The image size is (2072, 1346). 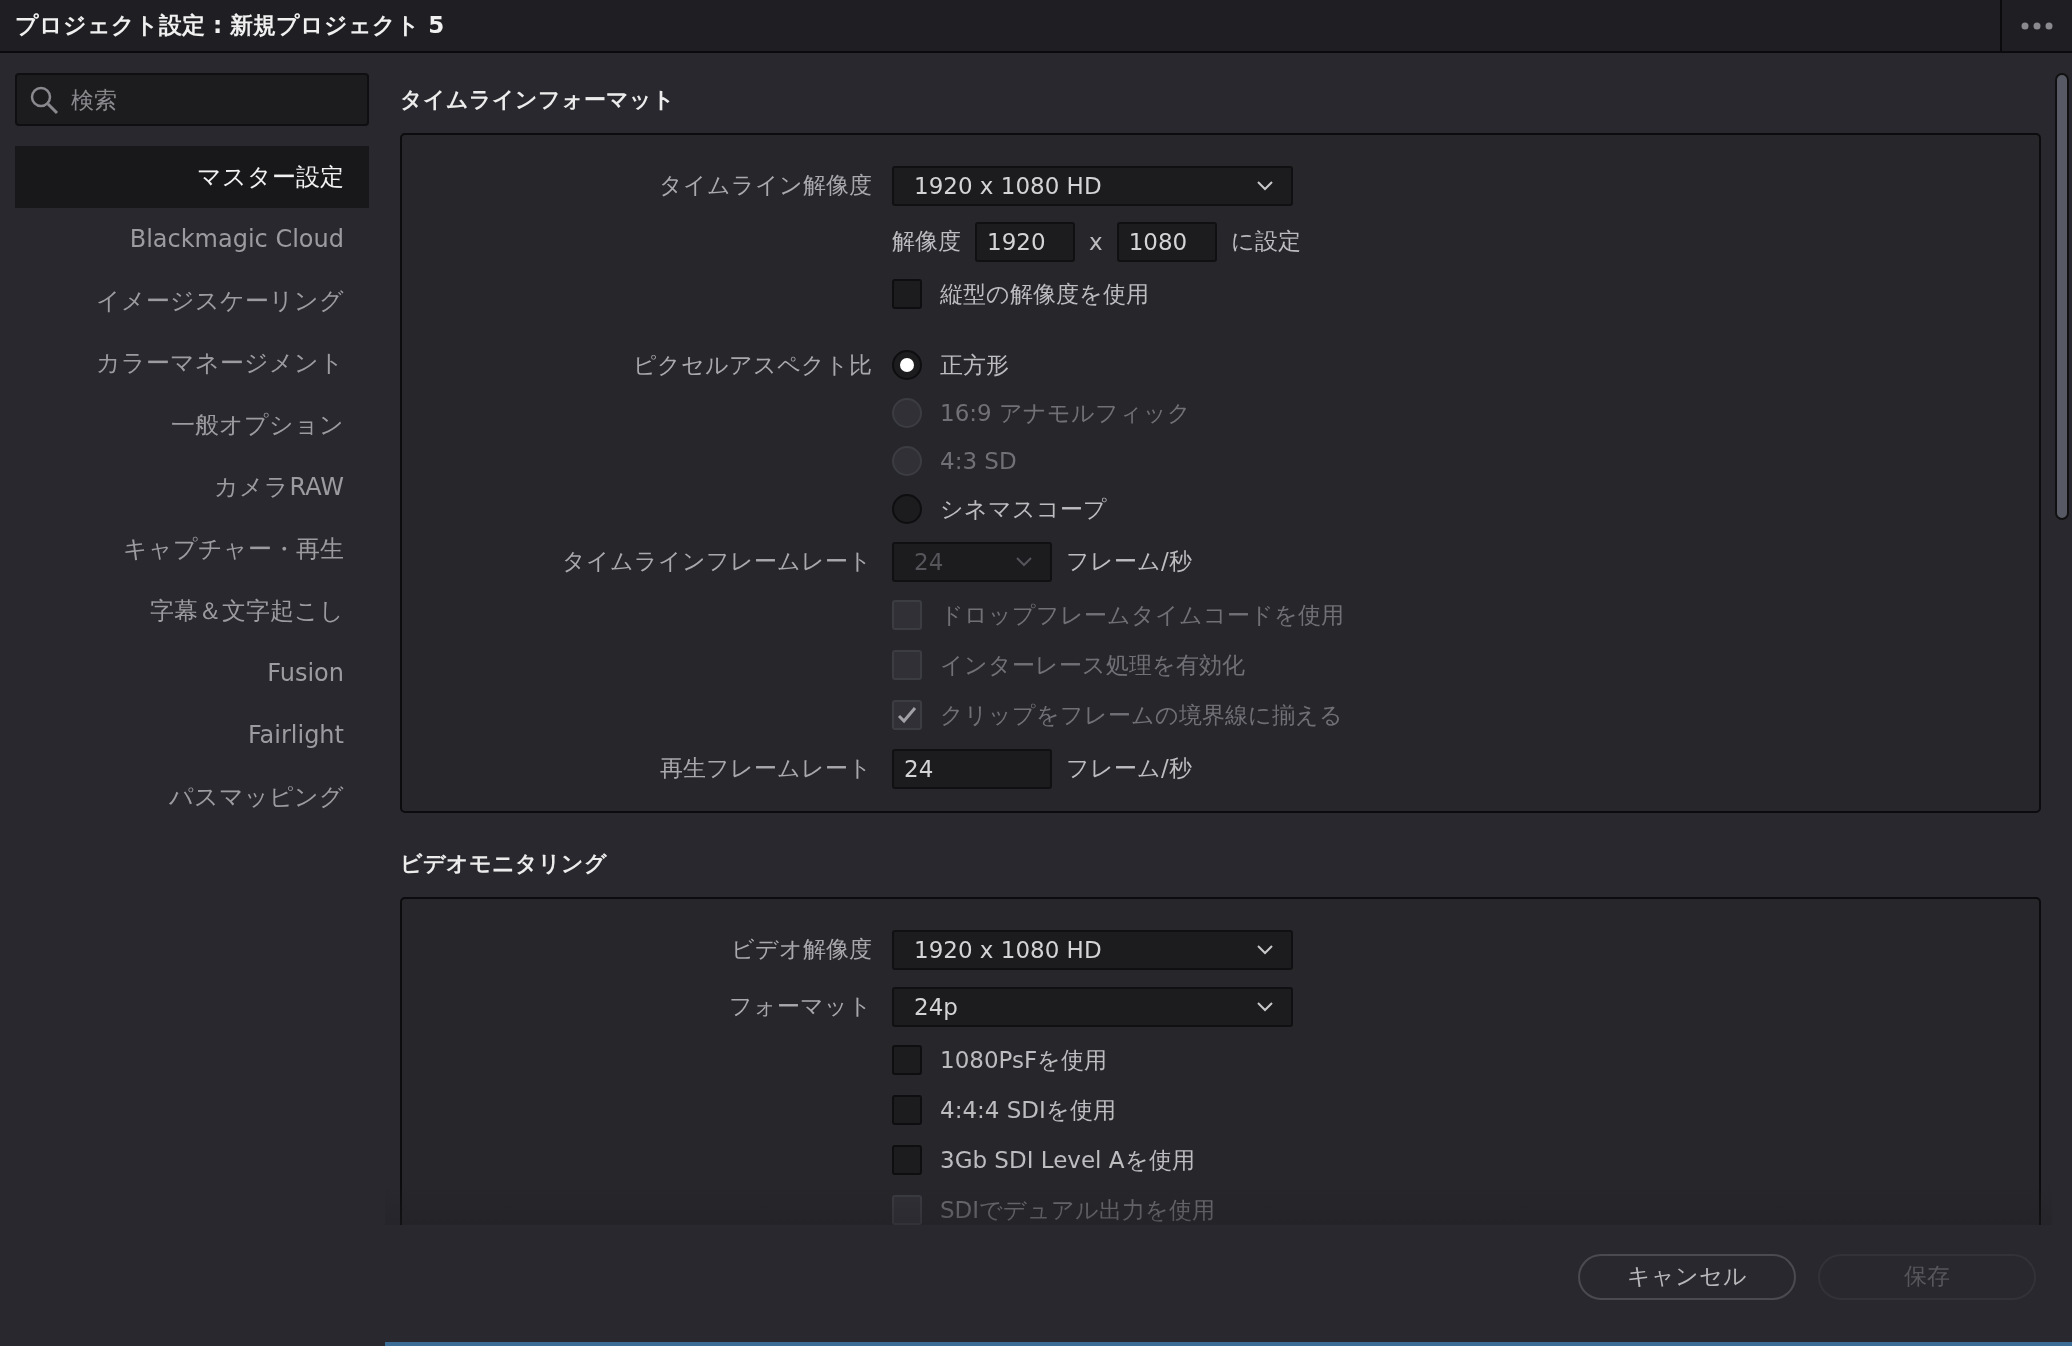 What do you see at coordinates (801, 949) in the screenshot?
I see `field-label: ビデオ解像度` at bounding box center [801, 949].